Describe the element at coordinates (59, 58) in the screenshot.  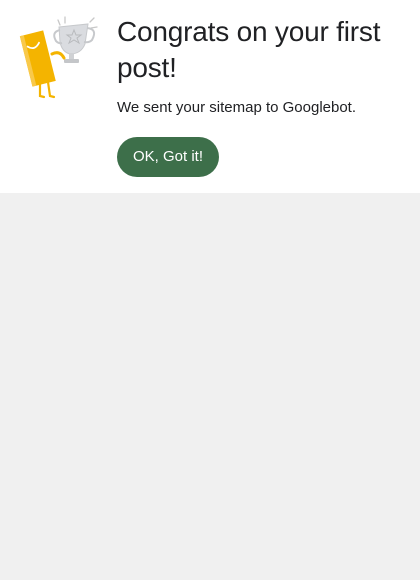
I see `character-holding-trophy-icon` at that location.